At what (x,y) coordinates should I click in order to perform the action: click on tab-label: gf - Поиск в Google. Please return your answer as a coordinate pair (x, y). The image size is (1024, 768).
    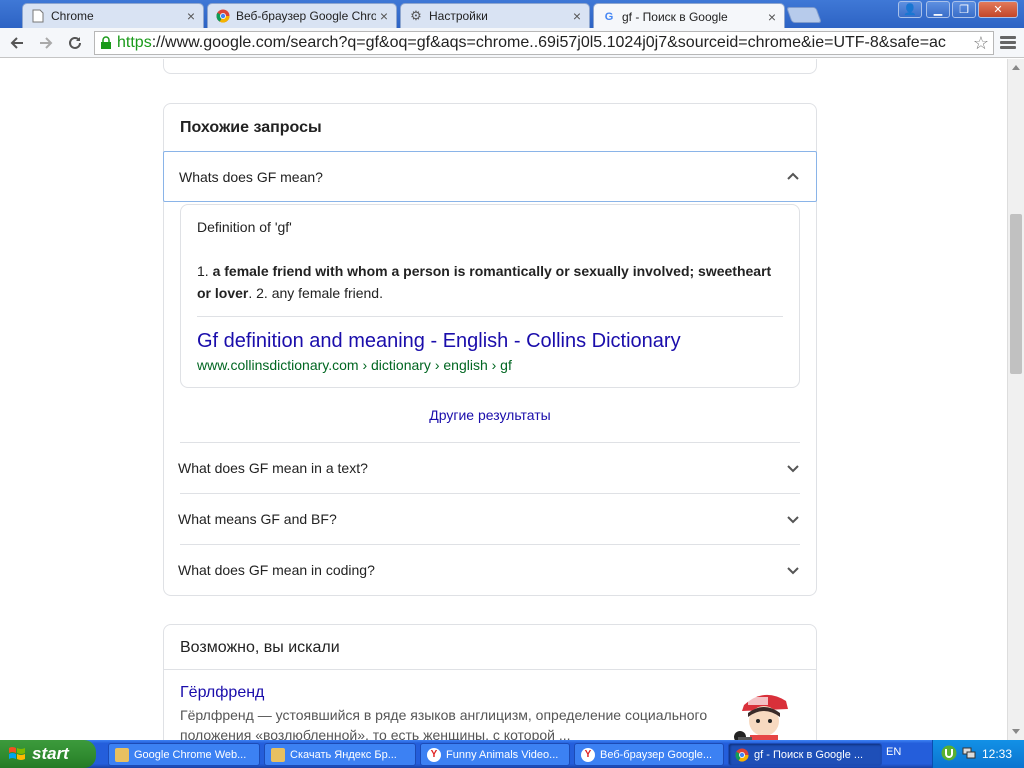
    Looking at the image, I should click on (675, 16).